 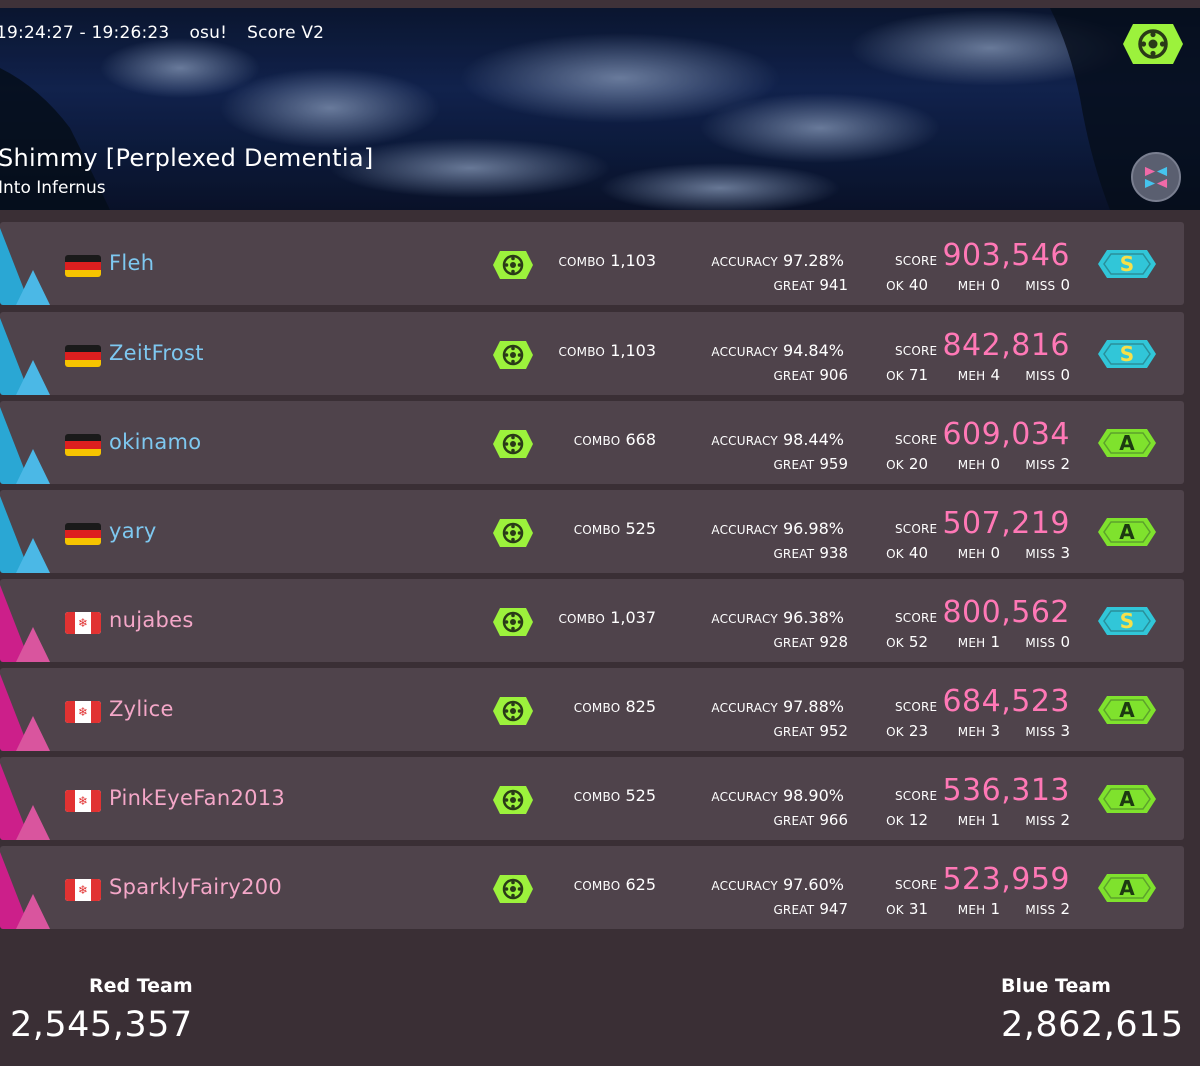 I want to click on grade-badge: S, so click(x=1127, y=621).